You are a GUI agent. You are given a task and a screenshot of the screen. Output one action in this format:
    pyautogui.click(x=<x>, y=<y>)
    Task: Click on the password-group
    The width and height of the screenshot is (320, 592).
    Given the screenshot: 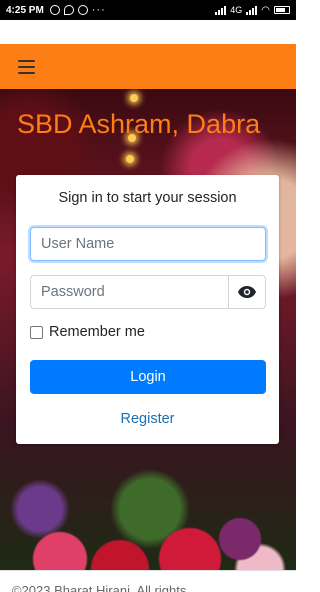 What is the action you would take?
    pyautogui.click(x=148, y=292)
    